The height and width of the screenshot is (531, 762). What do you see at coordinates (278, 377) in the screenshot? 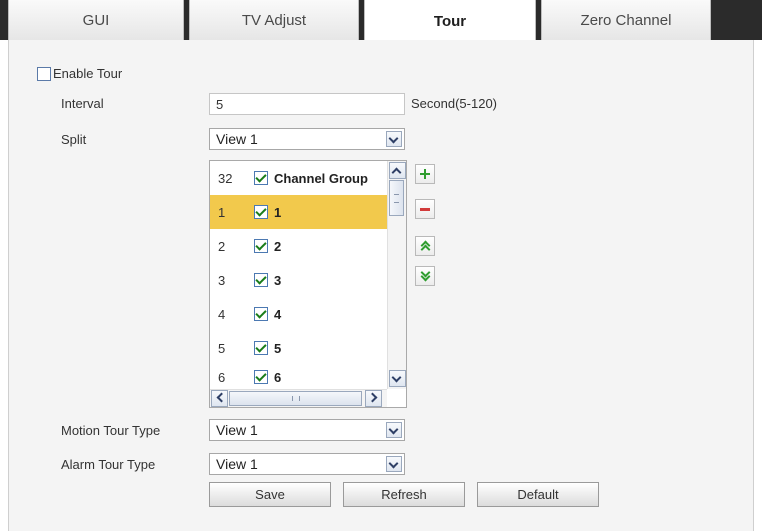
I see `list-item-label: 6` at bounding box center [278, 377].